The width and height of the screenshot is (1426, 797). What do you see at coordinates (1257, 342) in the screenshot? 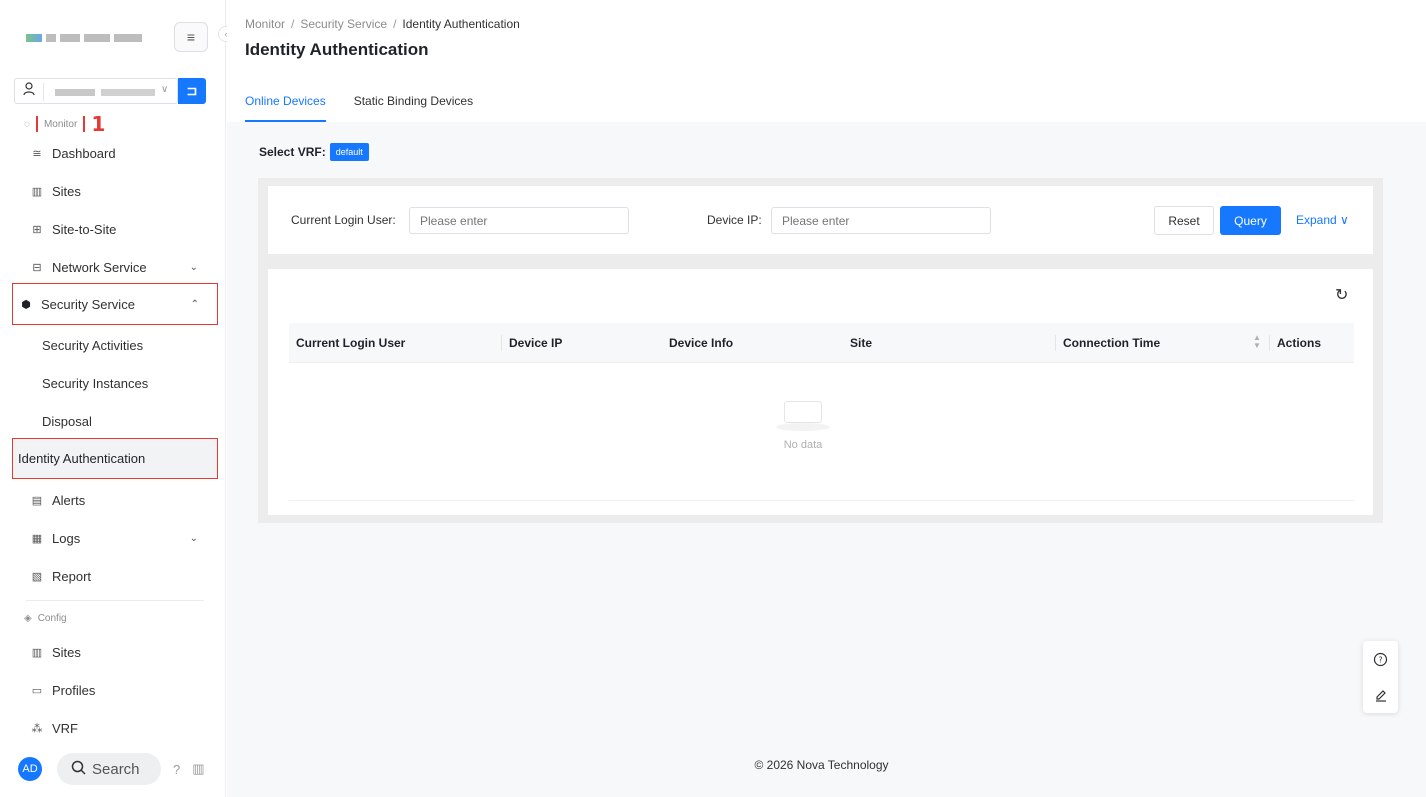
I see `sort-icon: ▲ ▼` at bounding box center [1257, 342].